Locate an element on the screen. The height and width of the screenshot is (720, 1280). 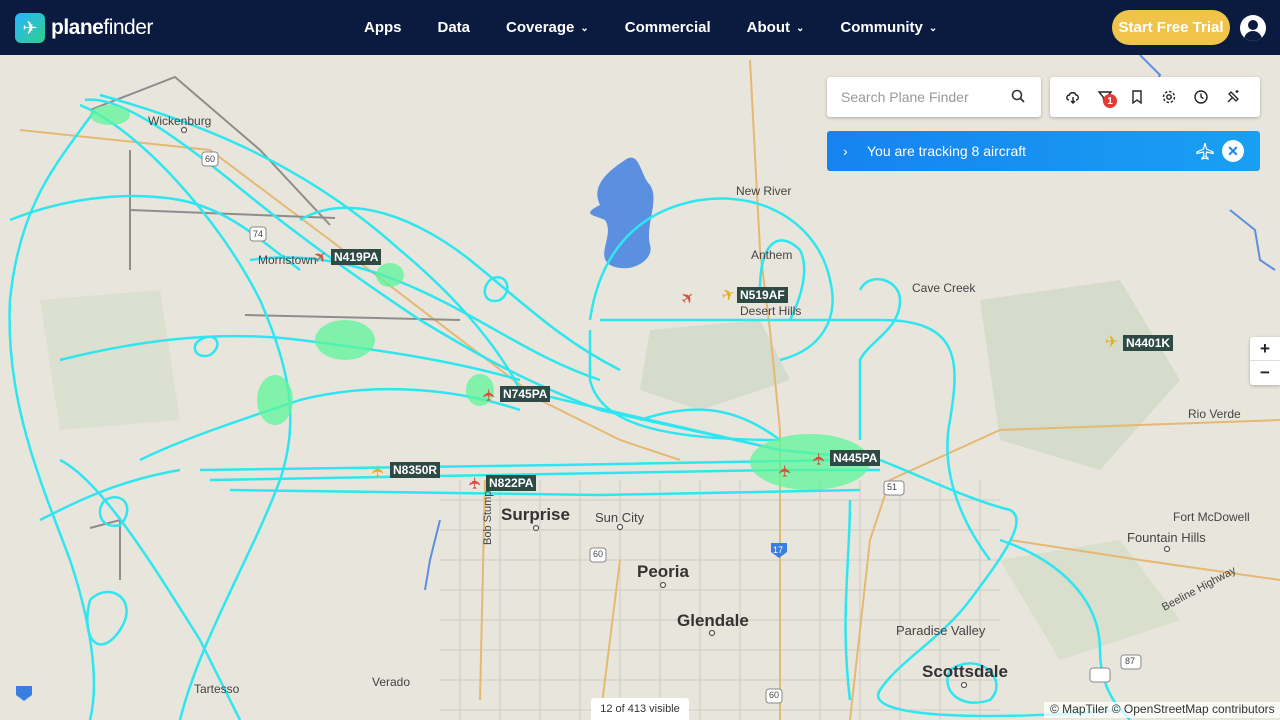
filter-icon: 1 is located at coordinates (1106, 98).